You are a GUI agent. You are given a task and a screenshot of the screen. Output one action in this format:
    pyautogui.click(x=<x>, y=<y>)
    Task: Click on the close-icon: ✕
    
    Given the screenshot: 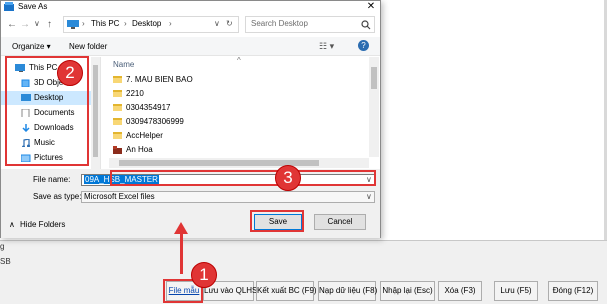 What is the action you would take?
    pyautogui.click(x=371, y=6)
    